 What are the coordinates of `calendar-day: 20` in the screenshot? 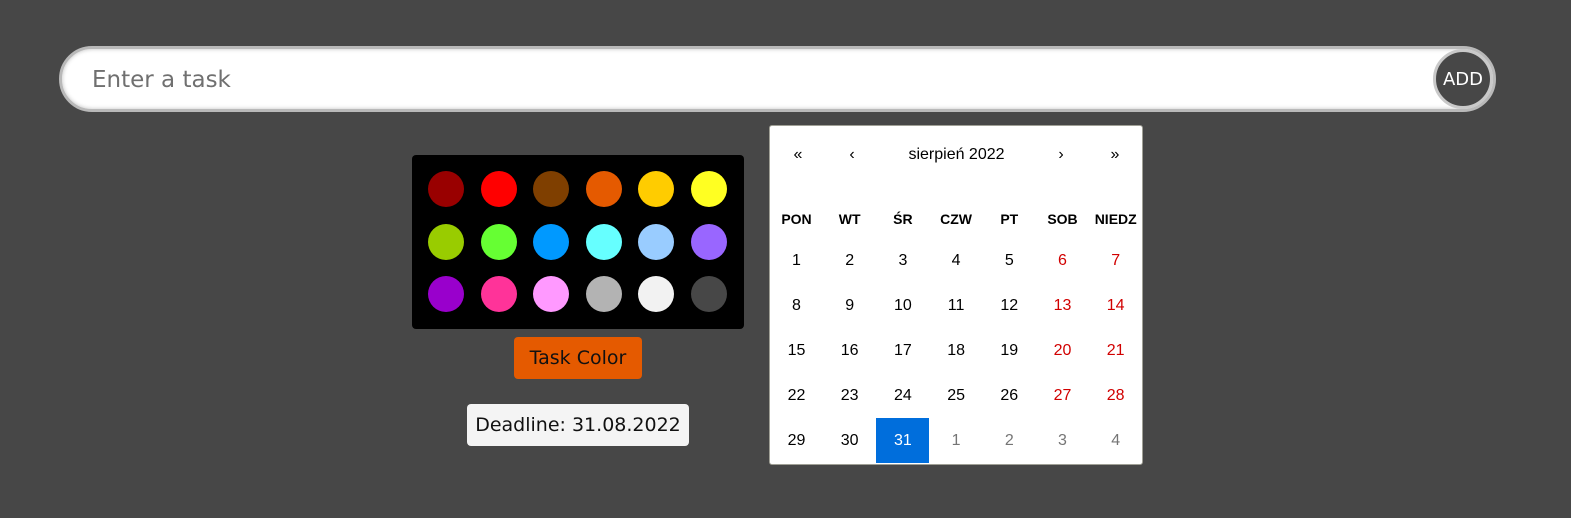 It's located at (1062, 350).